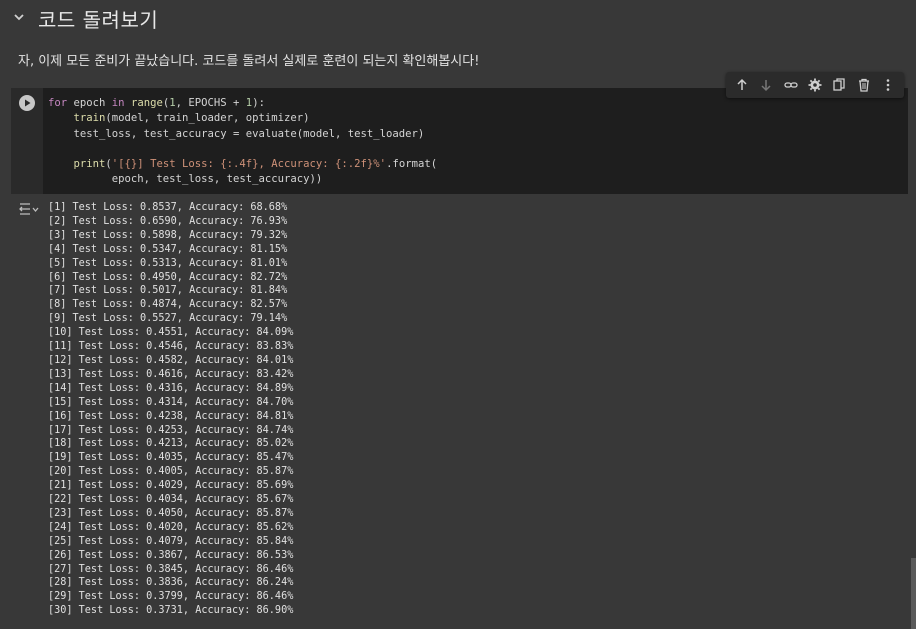 Image resolution: width=916 pixels, height=629 pixels. What do you see at coordinates (168, 277) in the screenshot?
I see `output-line: [6] Test Loss: 0.4950, Accuracy: 82.72%` at bounding box center [168, 277].